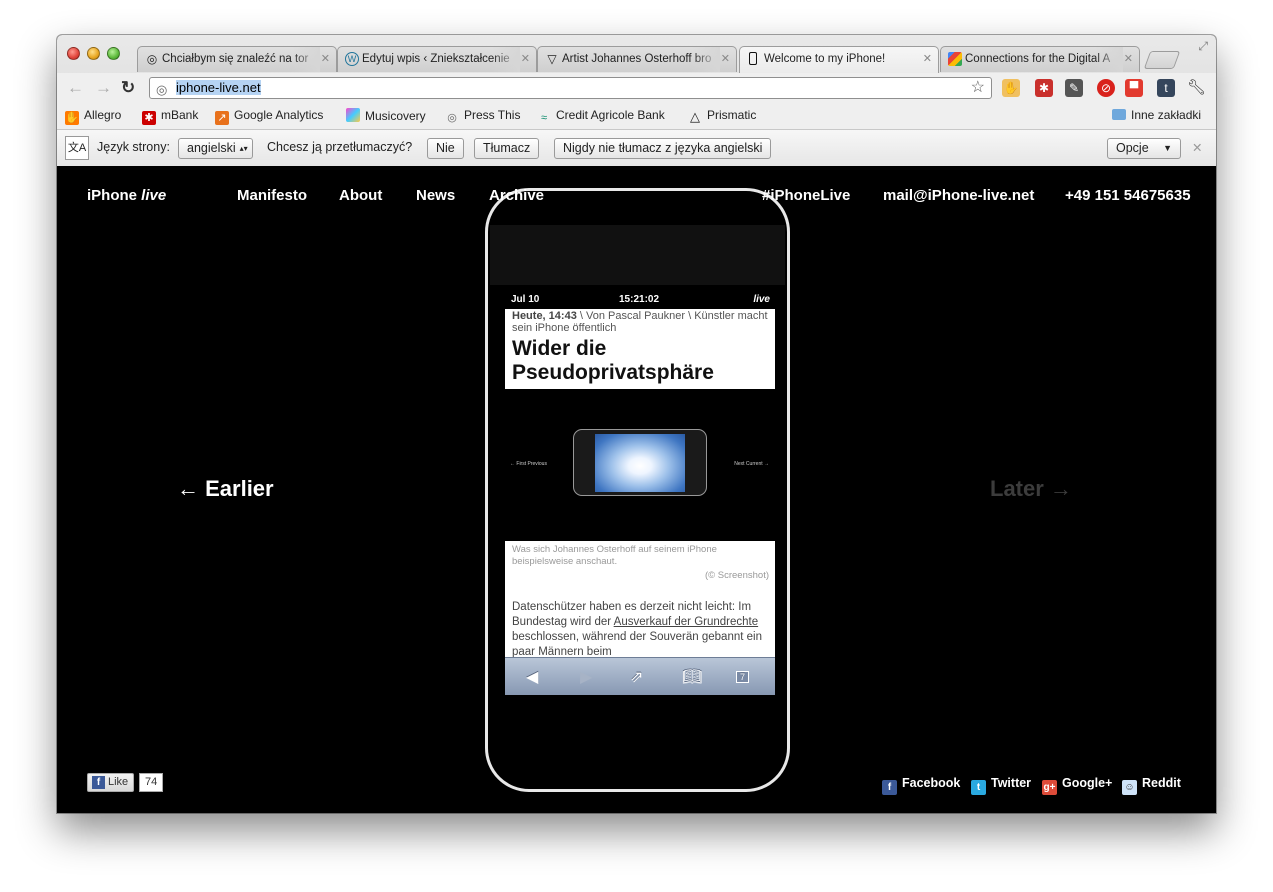  Describe the element at coordinates (111, 782) in the screenshot. I see `facebook-like-button: f Like` at that location.